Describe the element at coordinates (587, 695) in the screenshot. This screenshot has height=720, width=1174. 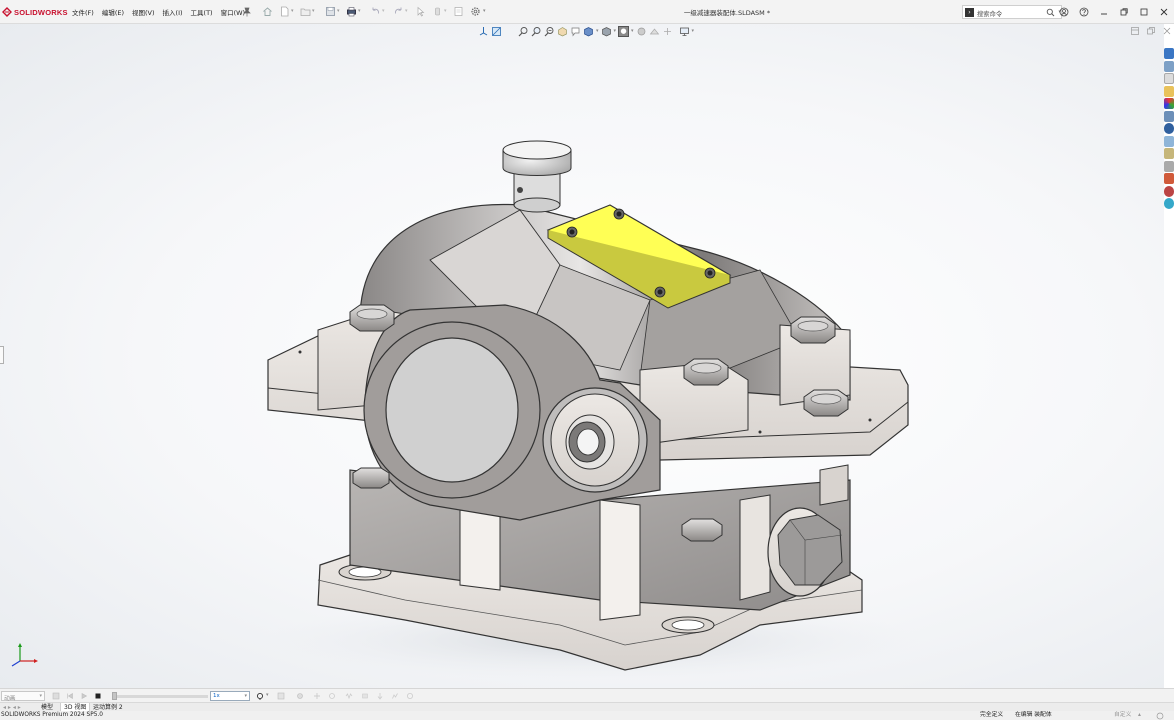
I see `motion-study-toolbar: 动画 ▾ 1x ▾ ▾` at that location.